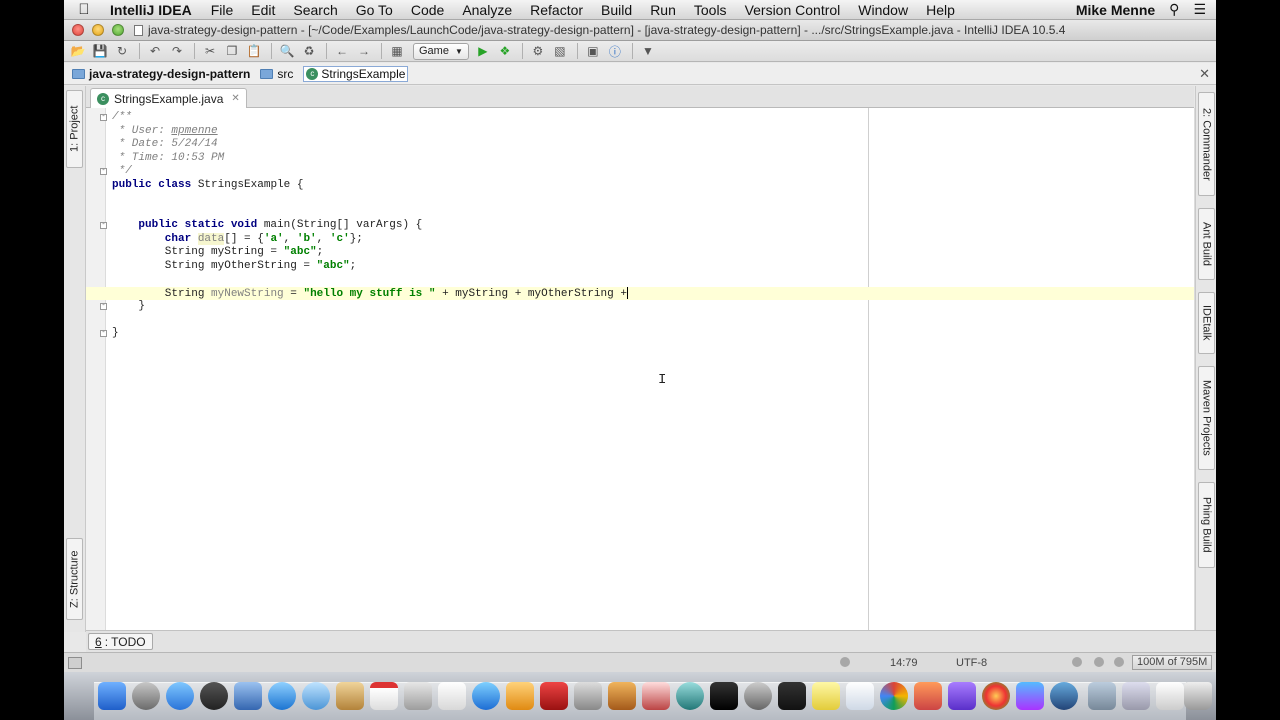 Image resolution: width=1280 pixels, height=720 pixels. What do you see at coordinates (690, 696) in the screenshot?
I see `time-machine-icon` at bounding box center [690, 696].